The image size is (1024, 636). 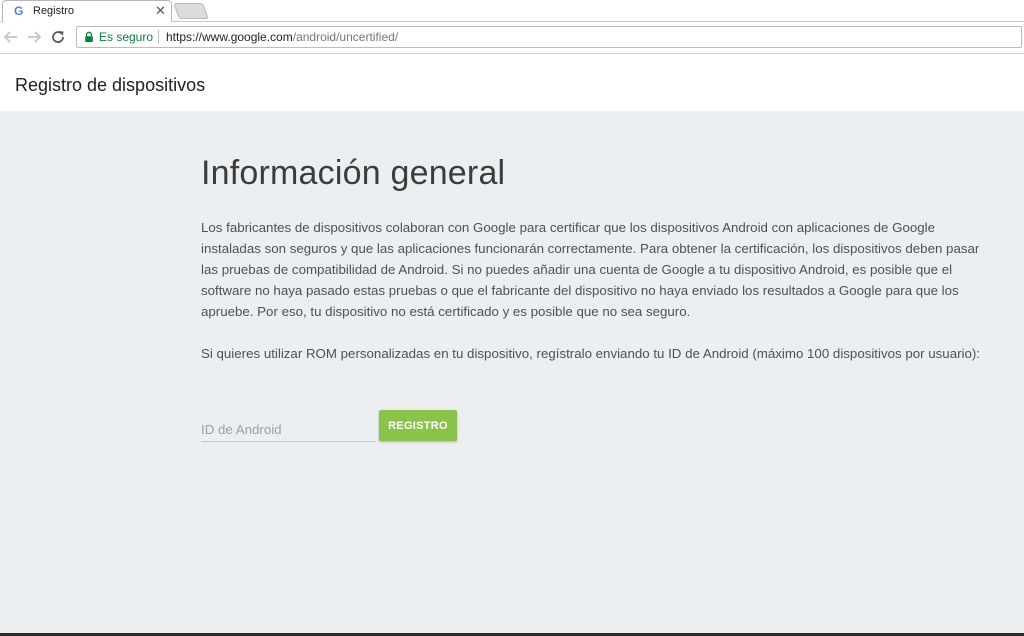 What do you see at coordinates (58, 37) in the screenshot?
I see `reload-icon` at bounding box center [58, 37].